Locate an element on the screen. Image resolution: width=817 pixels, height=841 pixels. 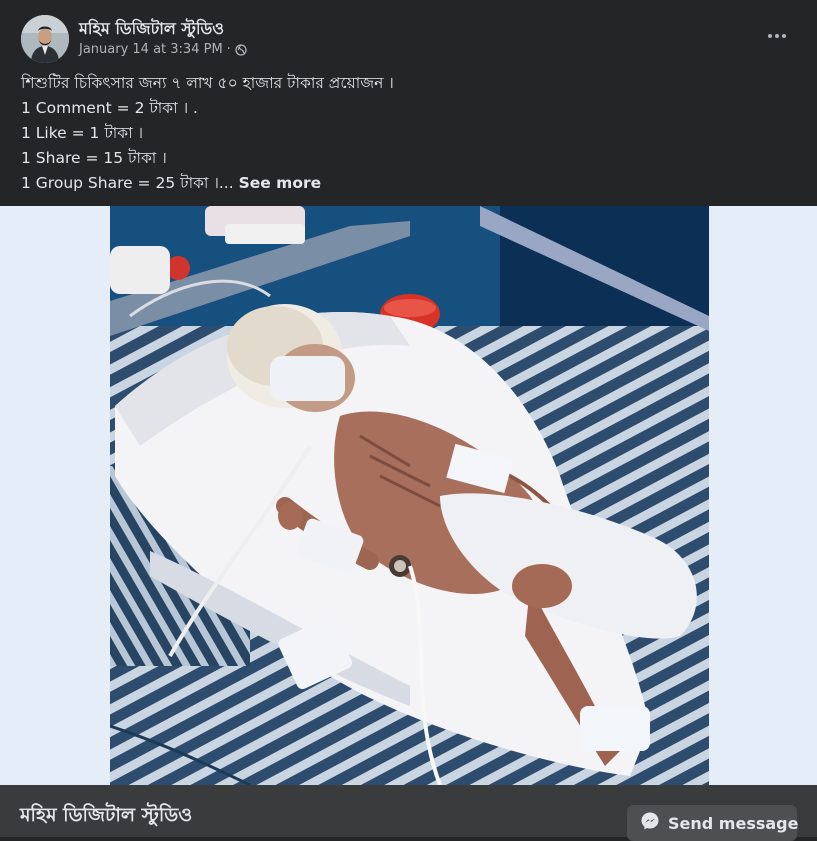
footer-page-name: মহিম ডিজিটাল স্টুডিও is located at coordinates (106, 817).